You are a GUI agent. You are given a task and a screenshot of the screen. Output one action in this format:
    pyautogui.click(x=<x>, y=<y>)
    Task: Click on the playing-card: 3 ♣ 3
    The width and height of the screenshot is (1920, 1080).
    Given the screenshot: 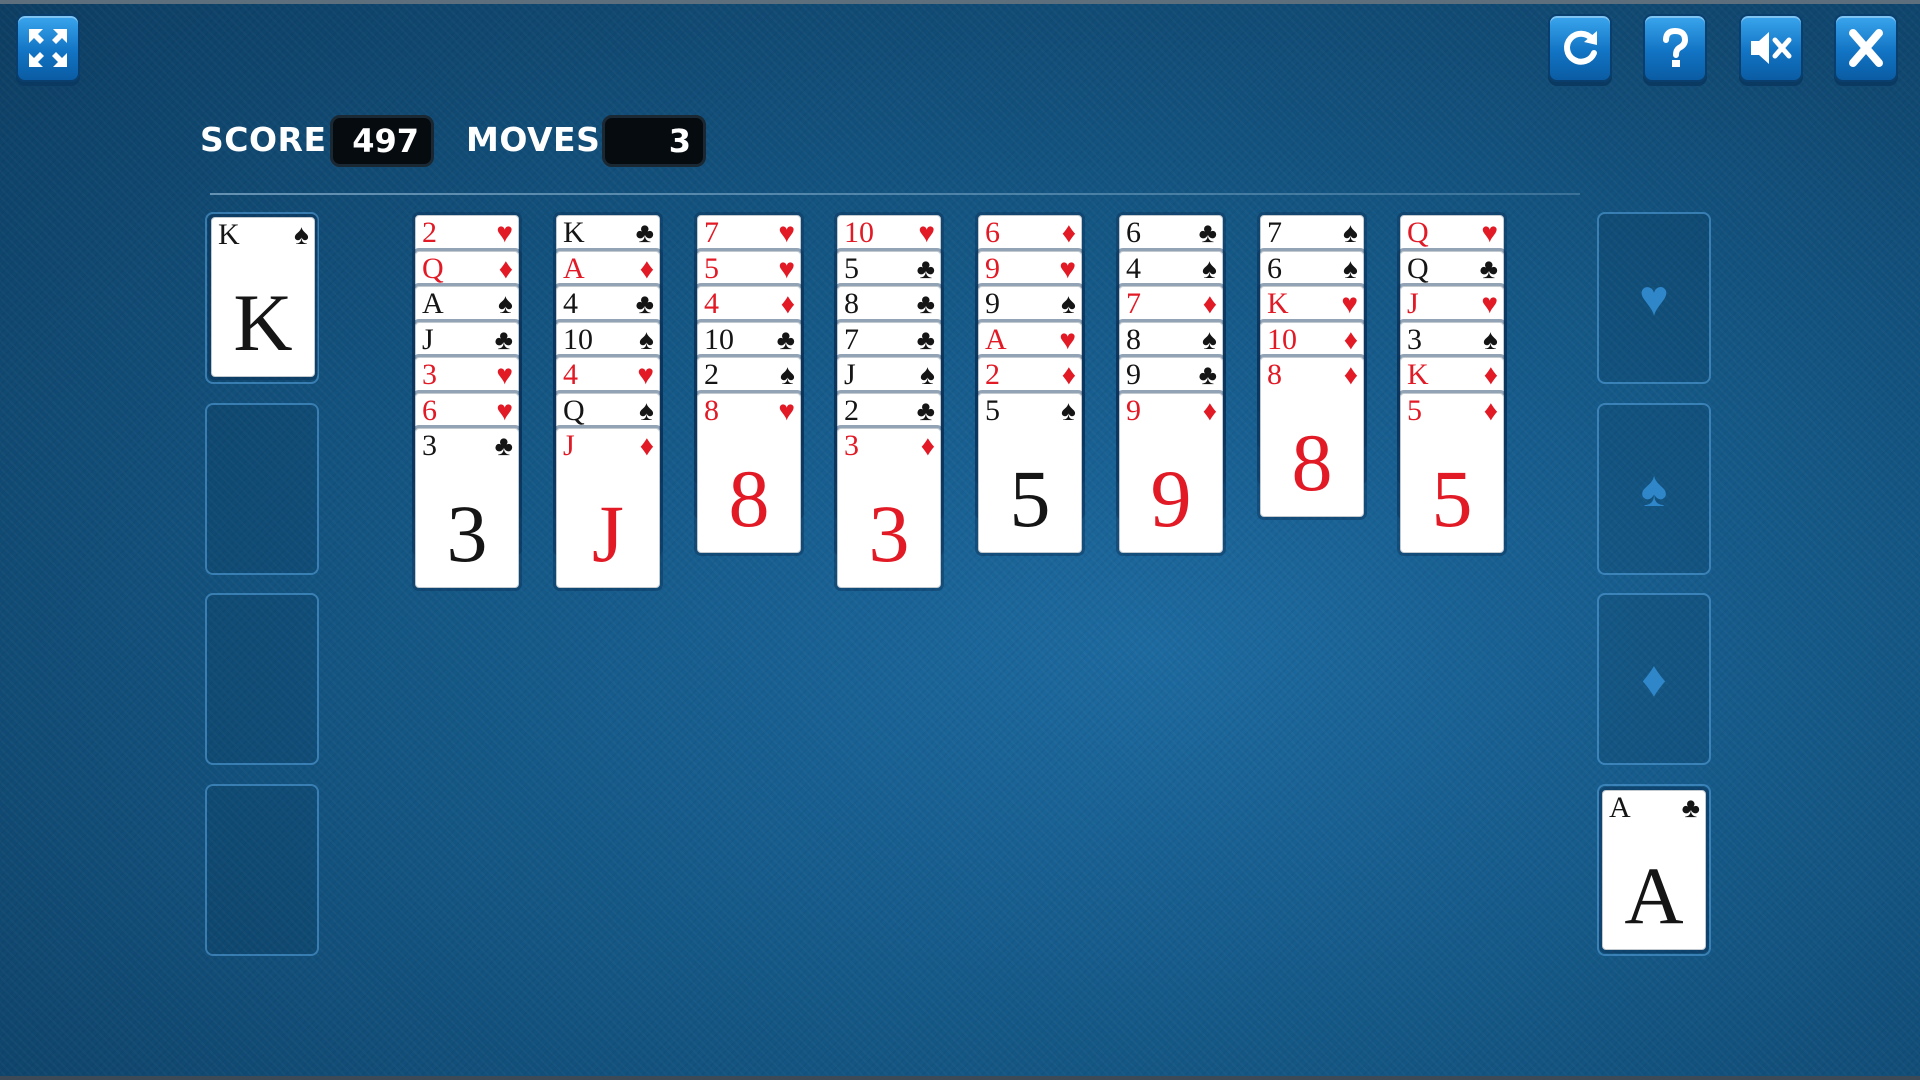 What is the action you would take?
    pyautogui.click(x=467, y=508)
    